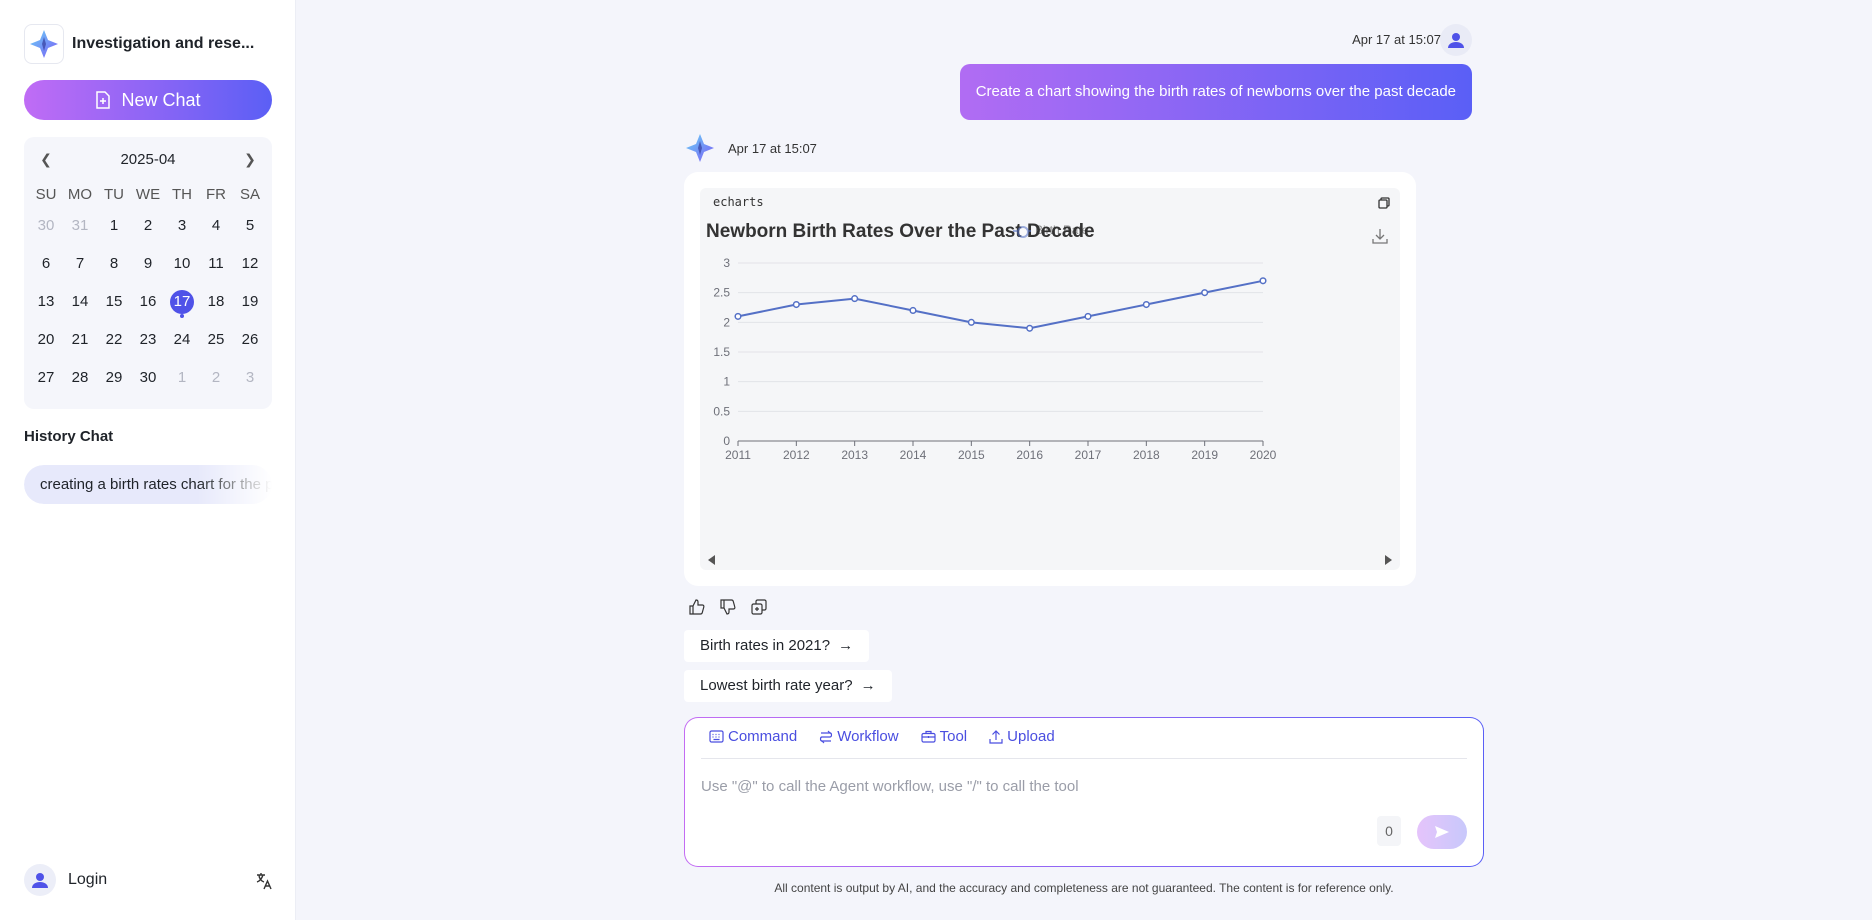 Image resolution: width=1872 pixels, height=920 pixels. I want to click on calendar-day-today: 17, so click(182, 302).